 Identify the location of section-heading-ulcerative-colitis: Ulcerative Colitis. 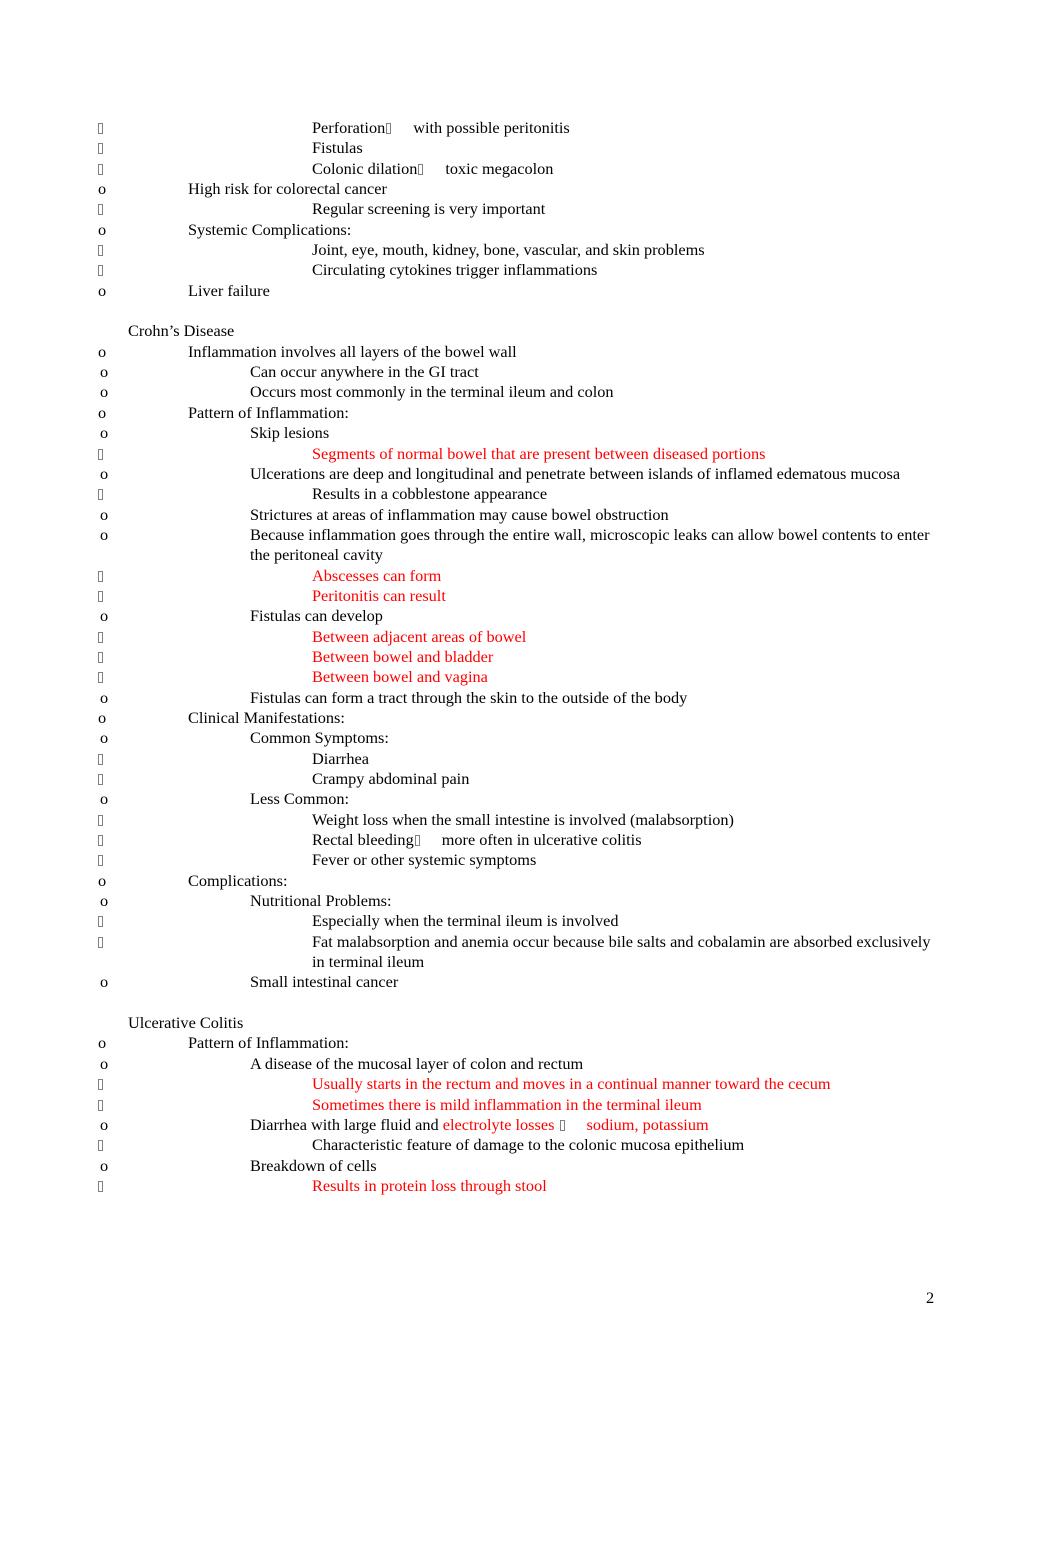
(186, 1023).